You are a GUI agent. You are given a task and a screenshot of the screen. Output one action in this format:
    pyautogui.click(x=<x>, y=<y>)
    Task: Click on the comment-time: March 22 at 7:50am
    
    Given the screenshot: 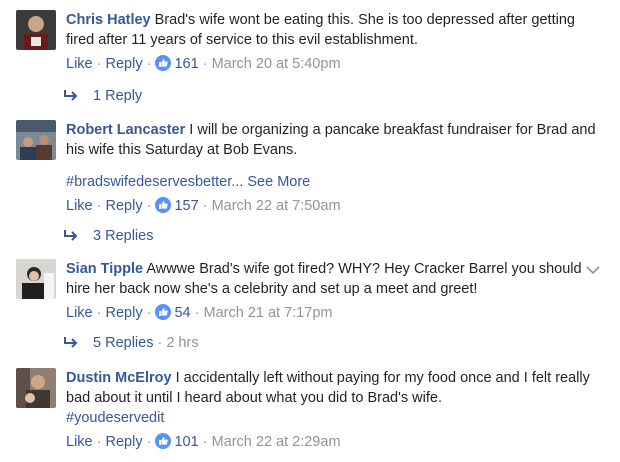 What is the action you would take?
    pyautogui.click(x=276, y=206)
    